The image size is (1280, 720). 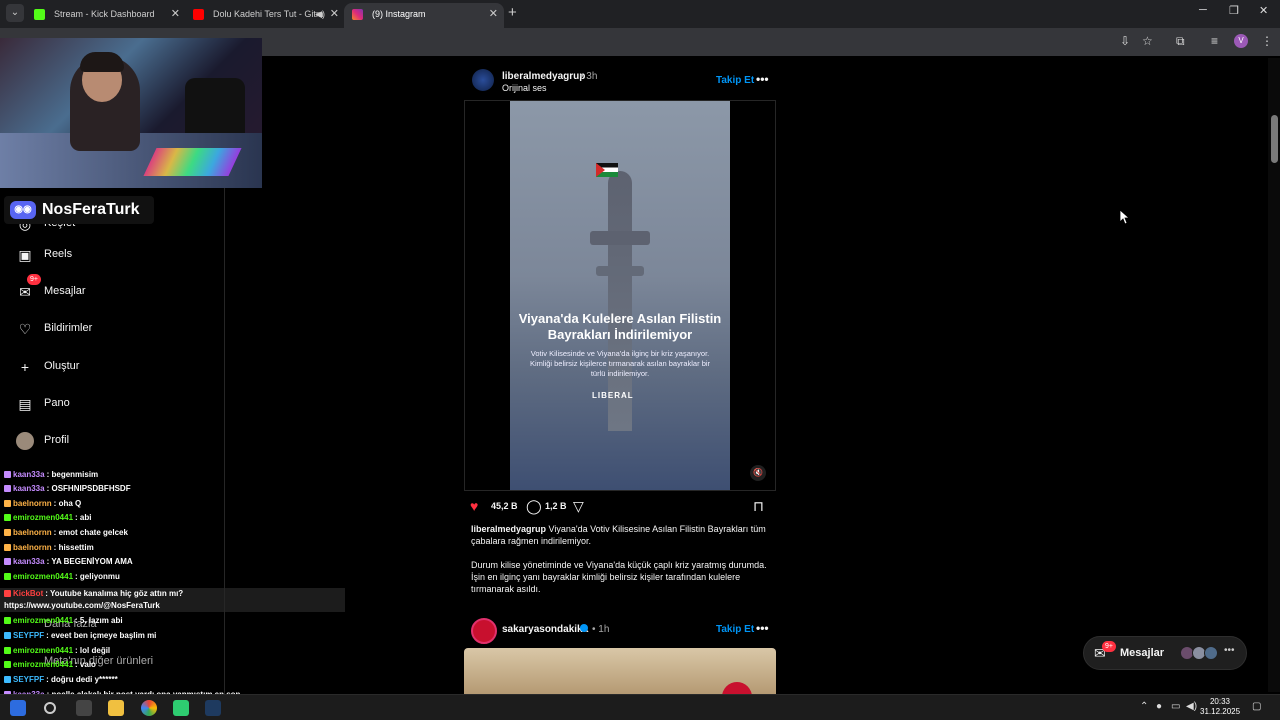 I want to click on chat-text: OSFHNIPSDBFHSDF, so click(x=91, y=488).